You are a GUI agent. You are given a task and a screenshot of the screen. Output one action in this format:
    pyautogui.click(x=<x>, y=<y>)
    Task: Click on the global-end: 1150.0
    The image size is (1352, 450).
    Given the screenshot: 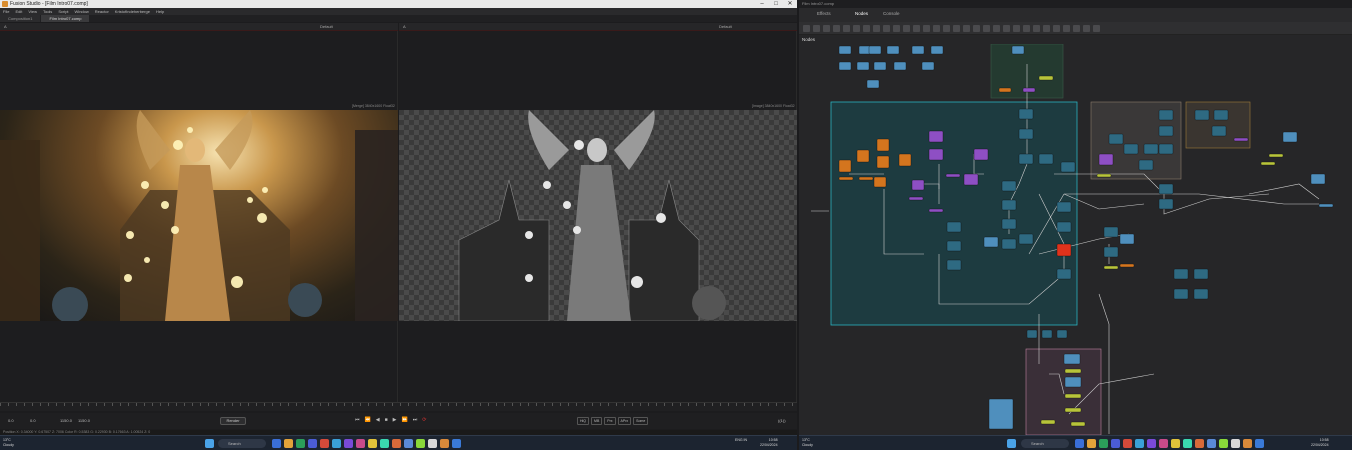 What is the action you would take?
    pyautogui.click(x=84, y=420)
    